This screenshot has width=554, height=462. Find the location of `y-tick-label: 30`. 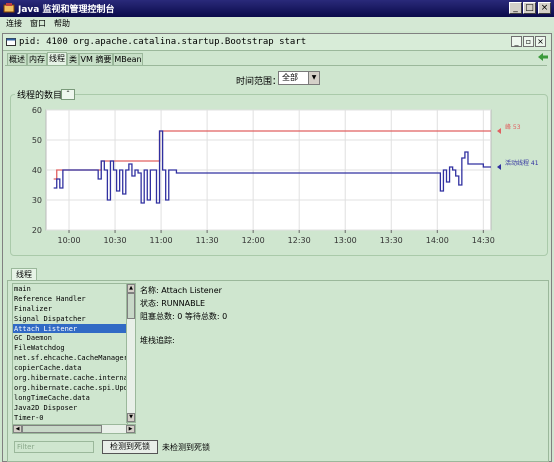

y-tick-label: 30 is located at coordinates (37, 200).